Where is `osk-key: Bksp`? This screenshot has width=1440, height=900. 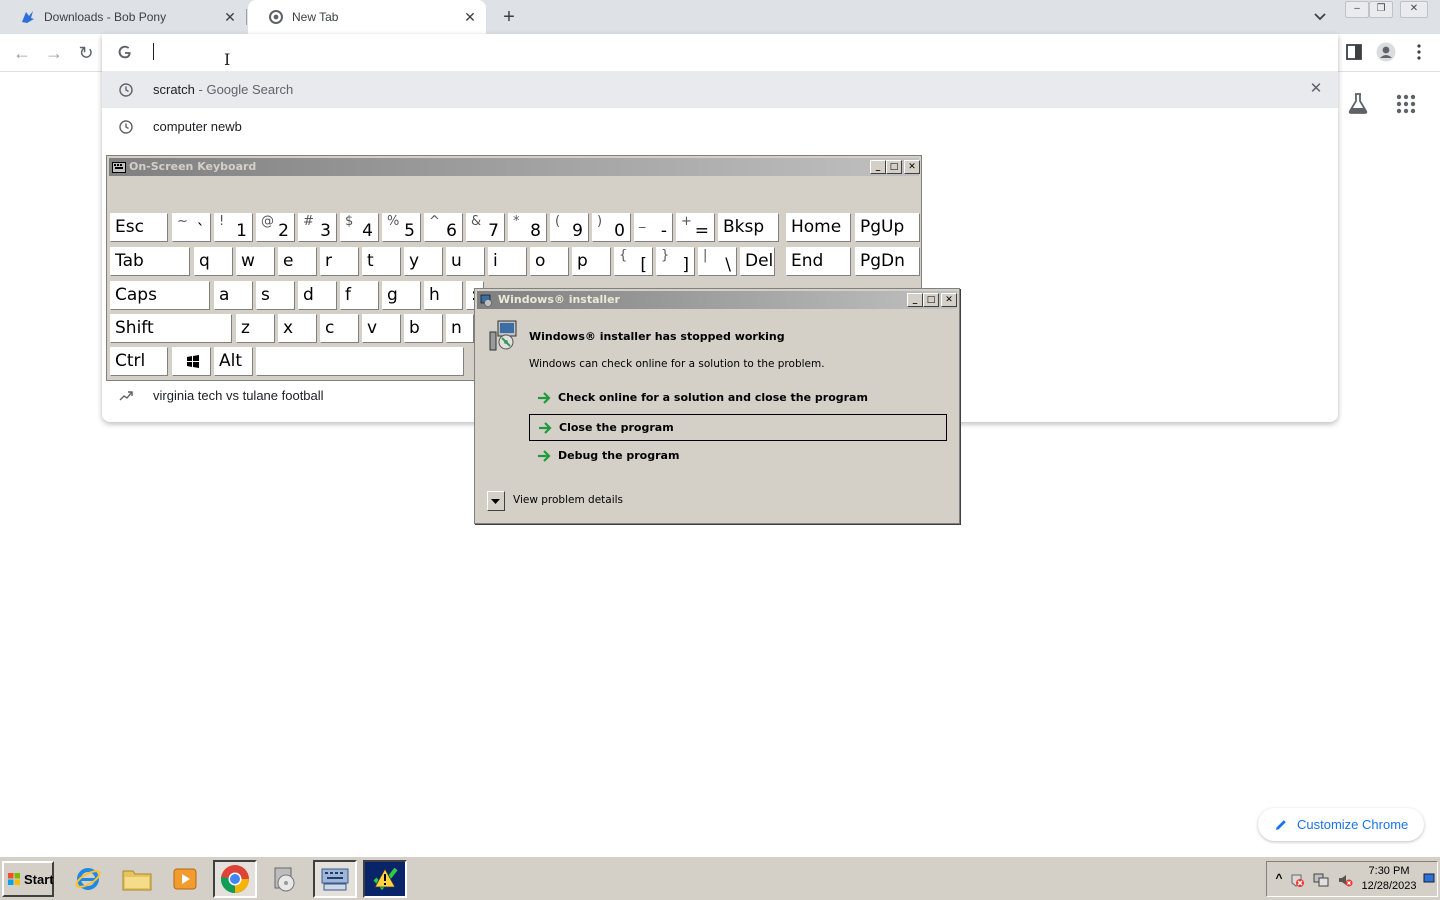 osk-key: Bksp is located at coordinates (748, 227).